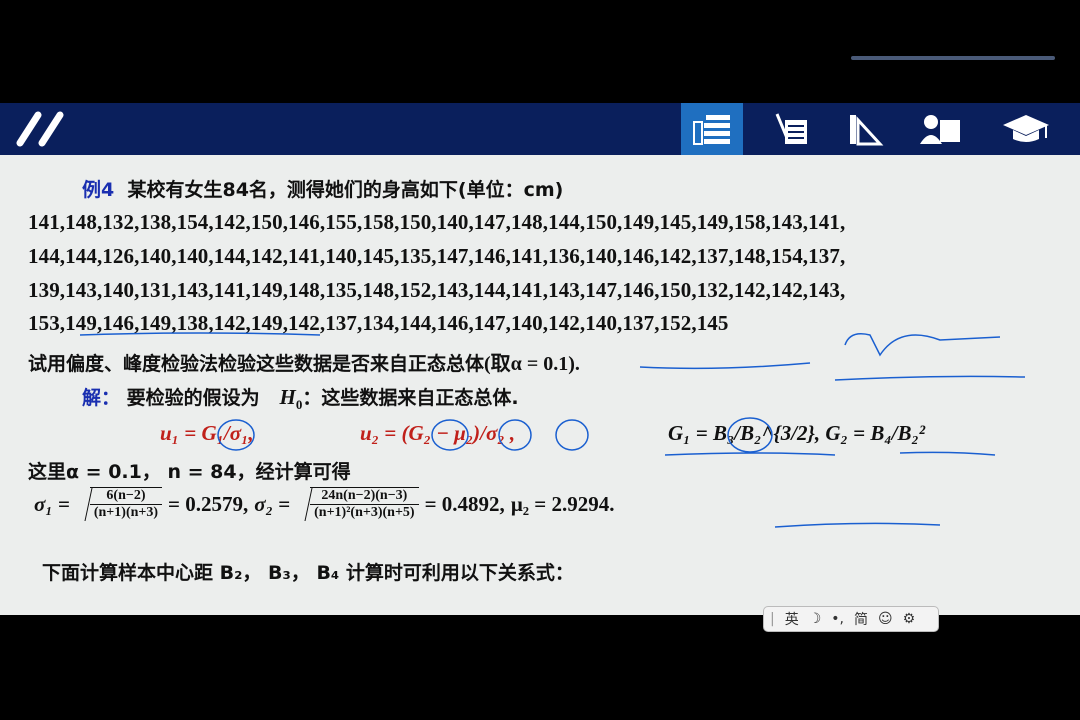 The width and height of the screenshot is (1080, 720). I want to click on logo-icon, so click(40, 129).